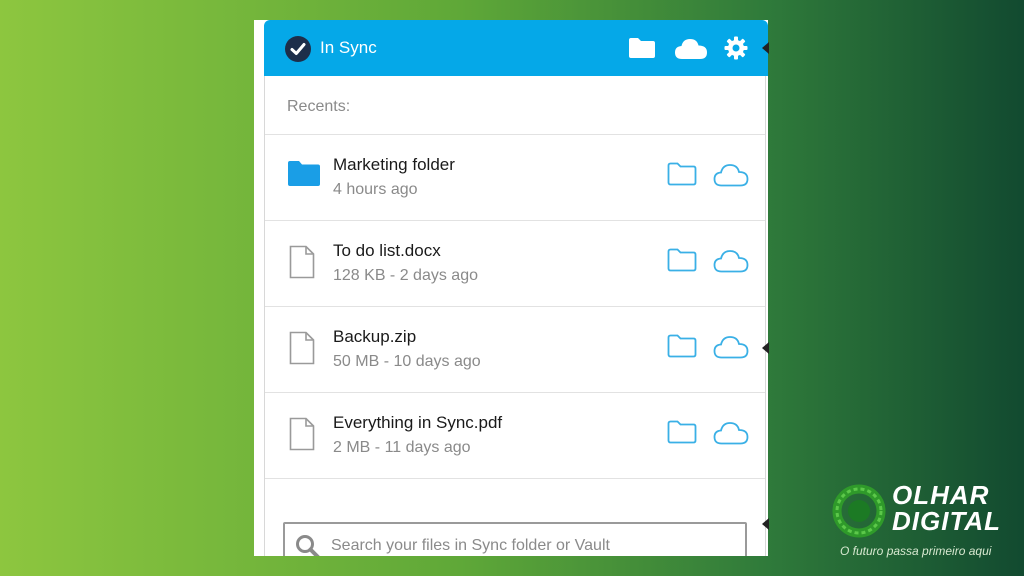 The width and height of the screenshot is (1024, 576). What do you see at coordinates (319, 106) in the screenshot?
I see `recents-label: Recents:` at bounding box center [319, 106].